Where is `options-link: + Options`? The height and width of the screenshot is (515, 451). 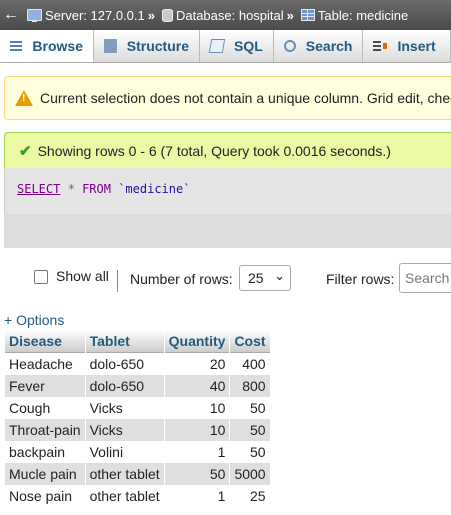 options-link: + Options is located at coordinates (34, 320).